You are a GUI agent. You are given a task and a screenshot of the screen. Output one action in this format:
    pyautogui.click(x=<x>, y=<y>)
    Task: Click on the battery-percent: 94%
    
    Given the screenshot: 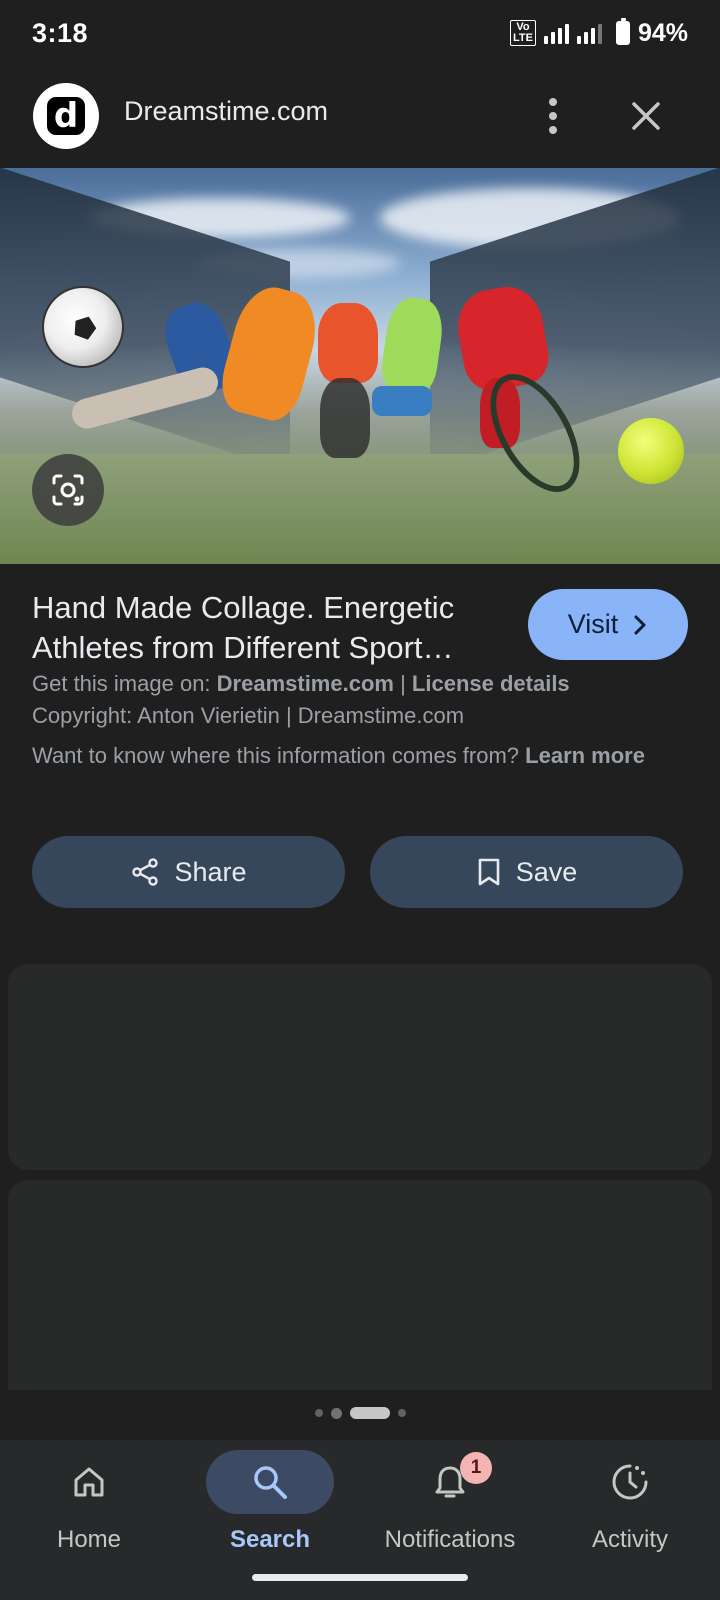 What is the action you would take?
    pyautogui.click(x=662, y=32)
    